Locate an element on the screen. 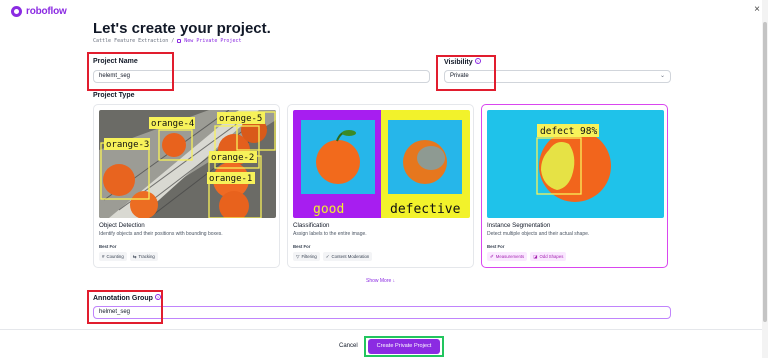  shapes-icon: ◪ is located at coordinates (535, 256).